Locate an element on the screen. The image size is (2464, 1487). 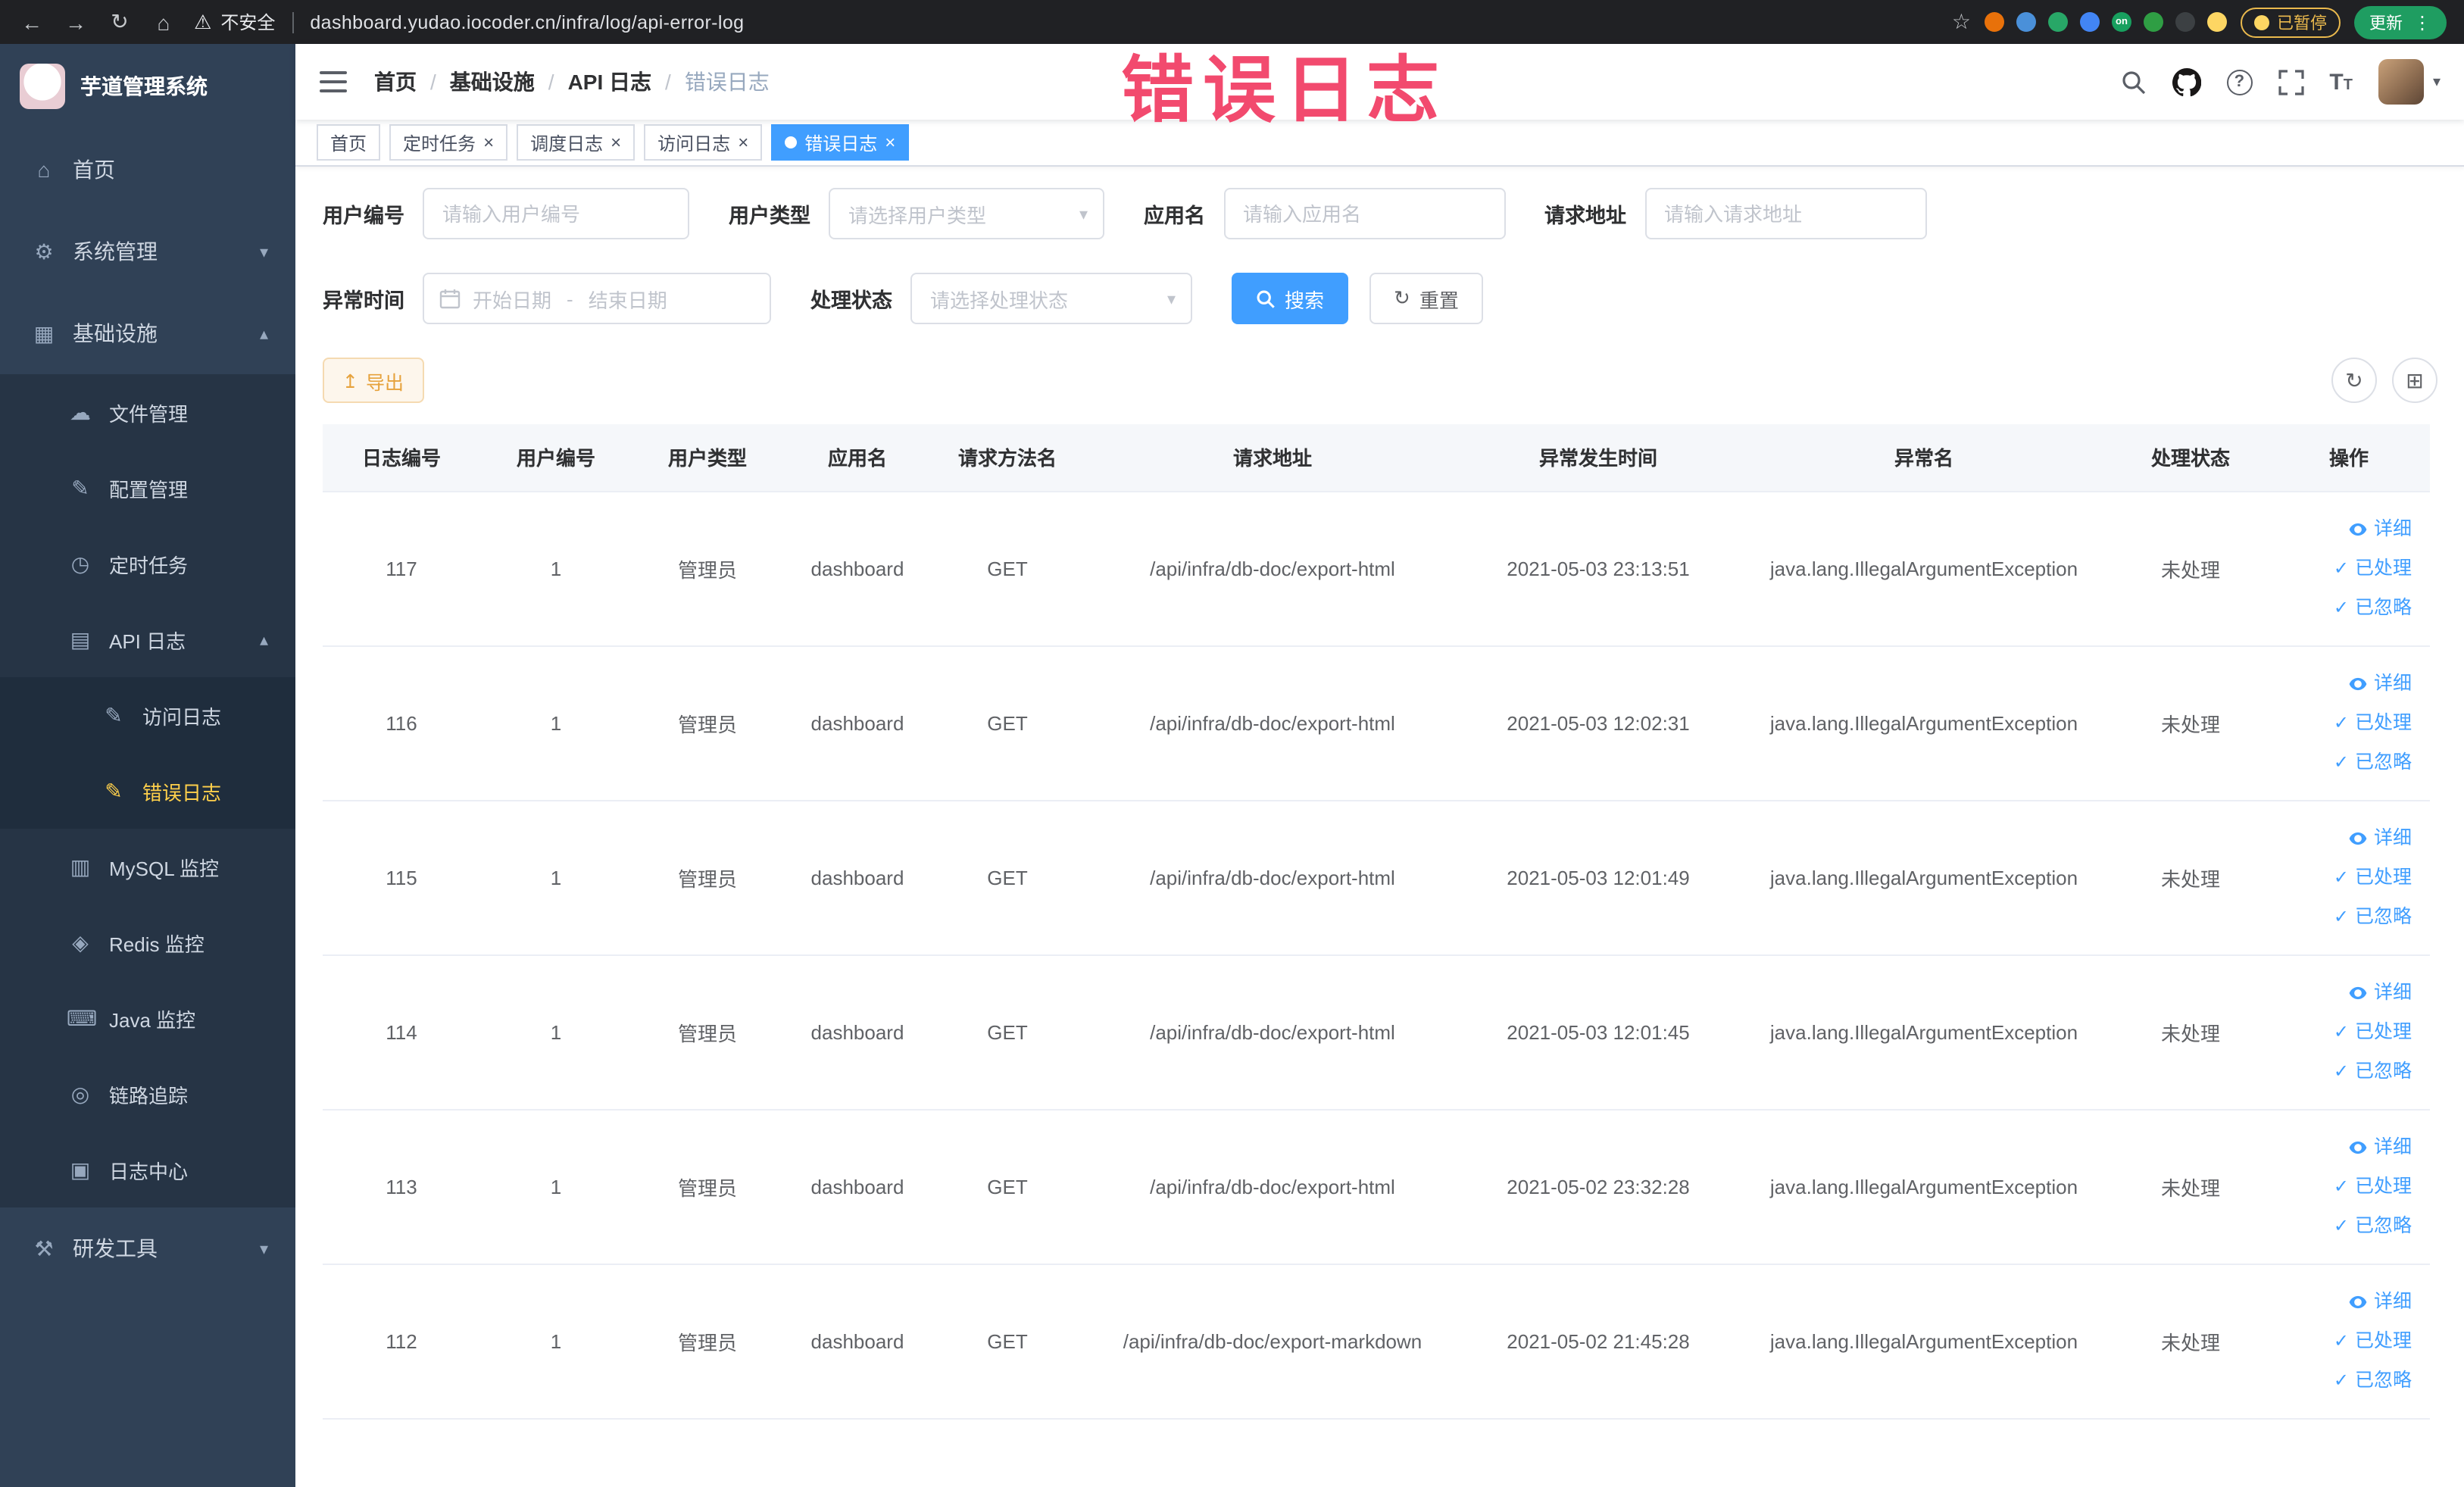
cell-app: dashboard is located at coordinates (857, 1032).